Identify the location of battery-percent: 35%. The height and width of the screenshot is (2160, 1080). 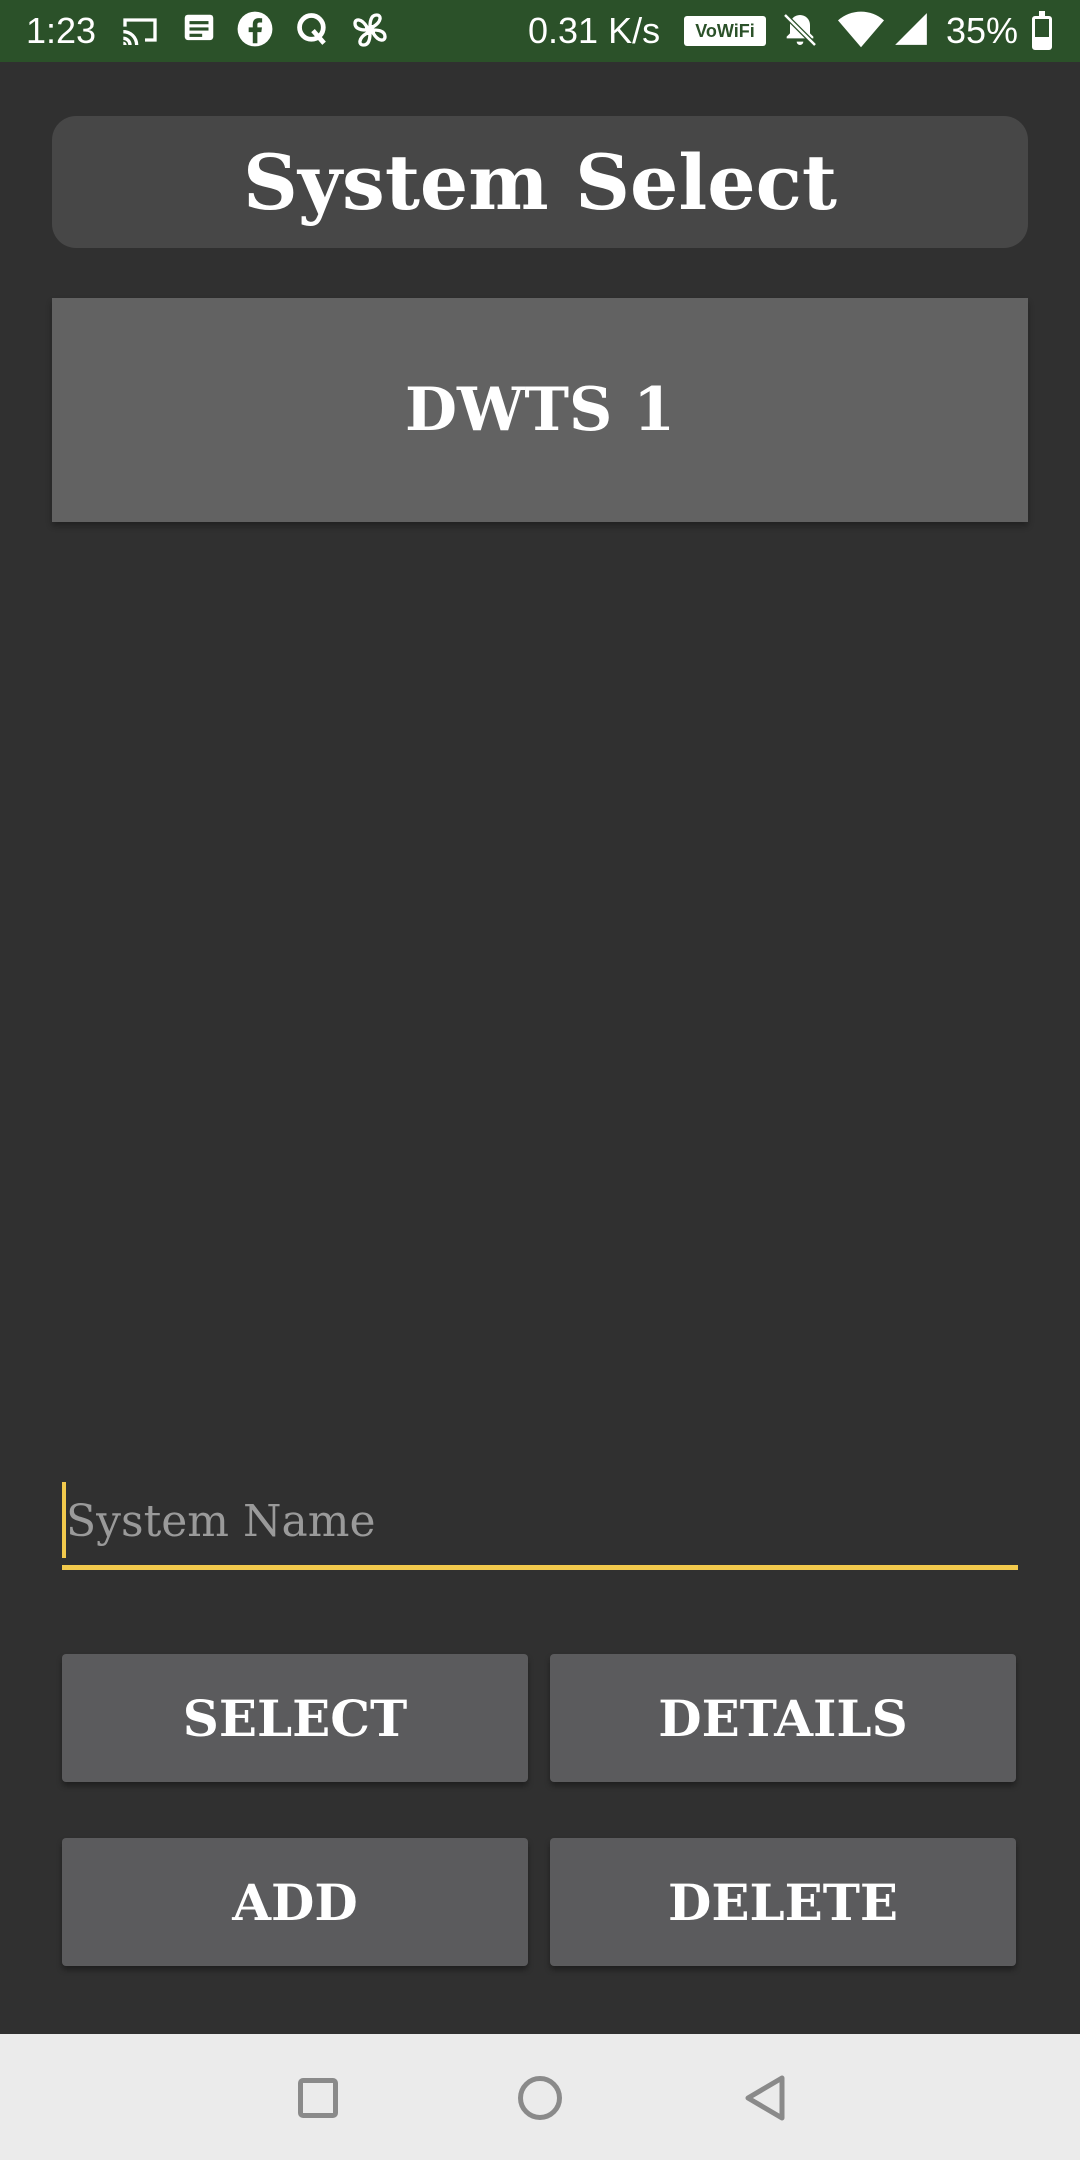
(982, 30).